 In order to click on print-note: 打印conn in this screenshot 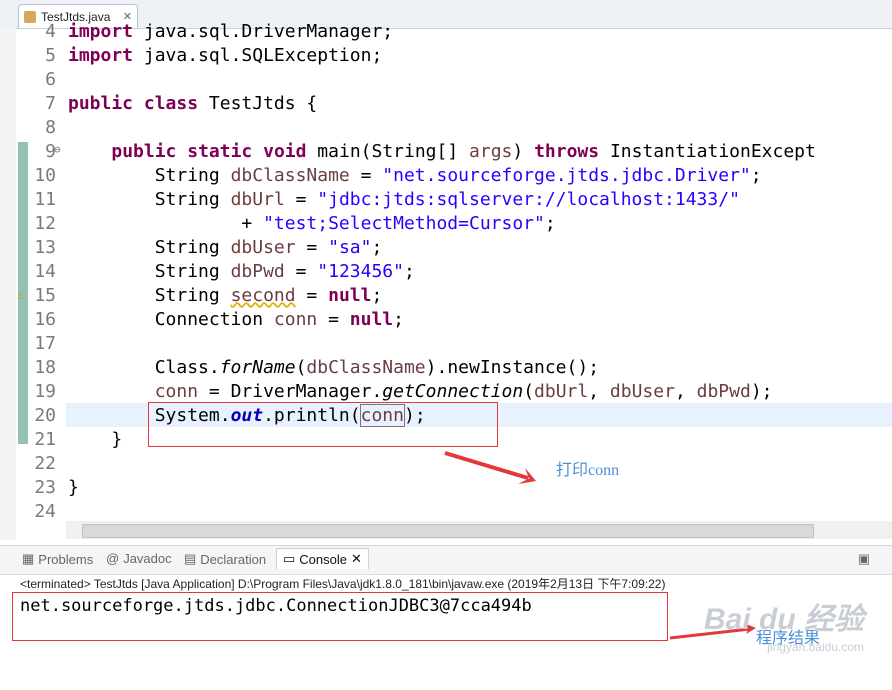, I will do `click(588, 470)`.